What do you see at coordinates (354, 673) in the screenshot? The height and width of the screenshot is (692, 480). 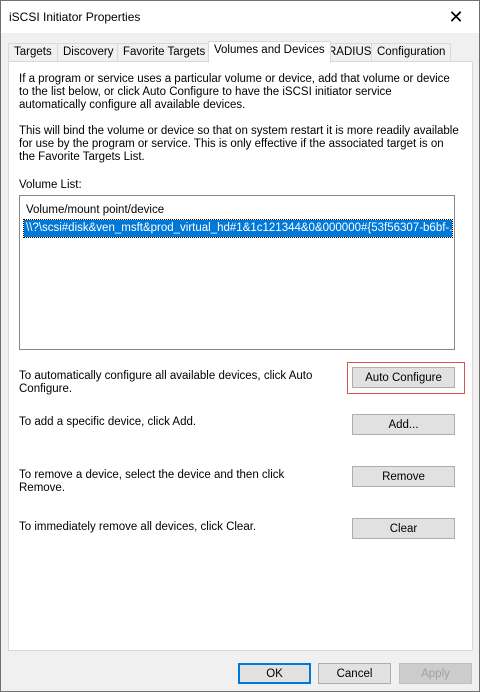 I see `cancel-button: Cancel` at bounding box center [354, 673].